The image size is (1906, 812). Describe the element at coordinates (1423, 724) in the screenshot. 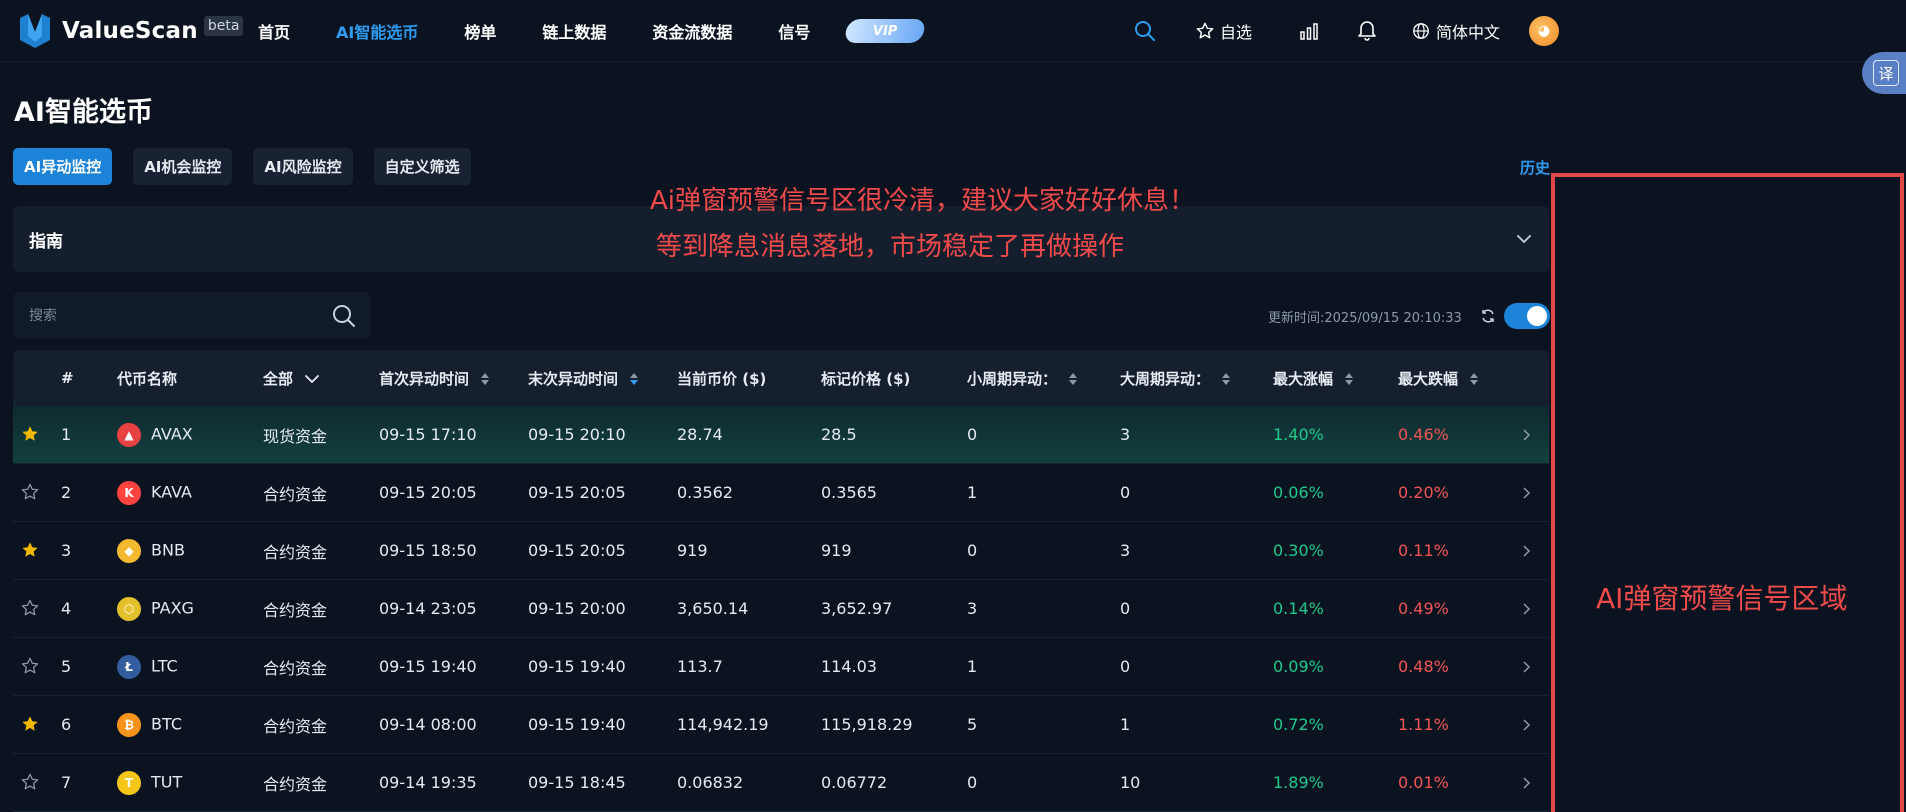

I see `cell-max-fall: 1.11%` at that location.